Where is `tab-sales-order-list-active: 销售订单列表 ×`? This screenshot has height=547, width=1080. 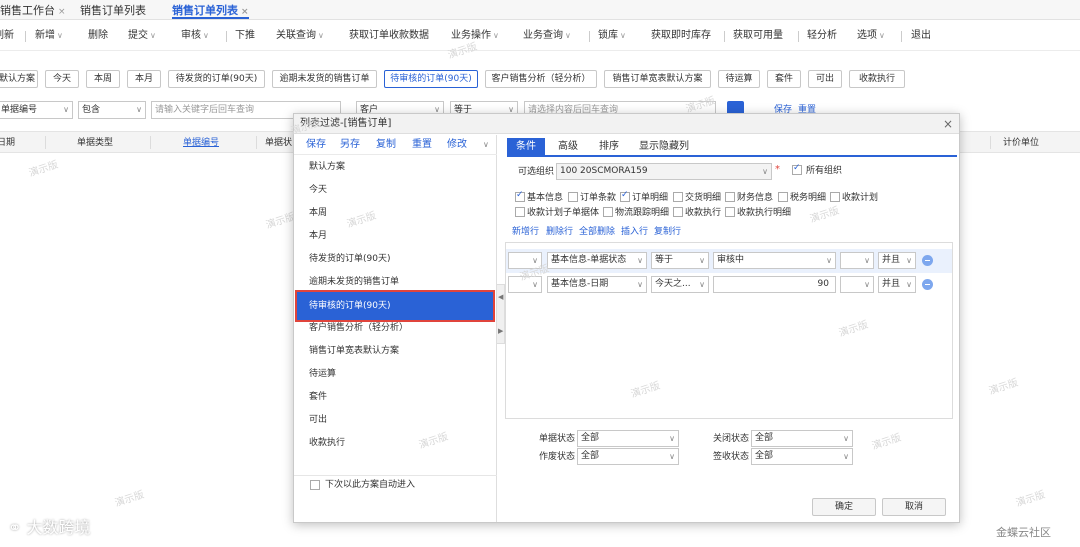
tab-sales-order-list-active: 销售订单列表 × is located at coordinates (210, 10).